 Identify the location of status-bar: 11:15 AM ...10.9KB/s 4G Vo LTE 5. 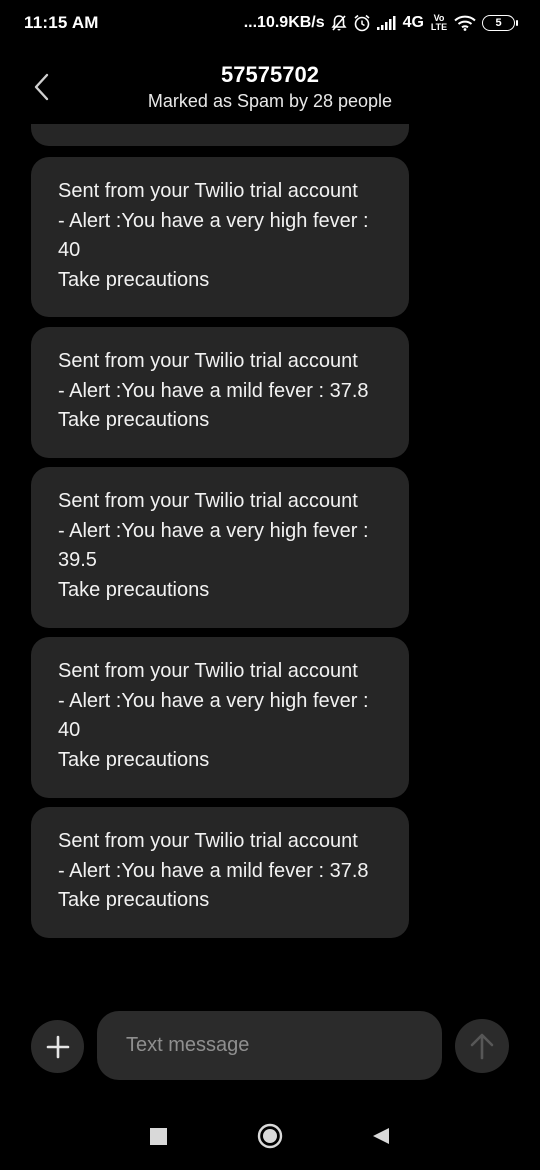
(270, 24).